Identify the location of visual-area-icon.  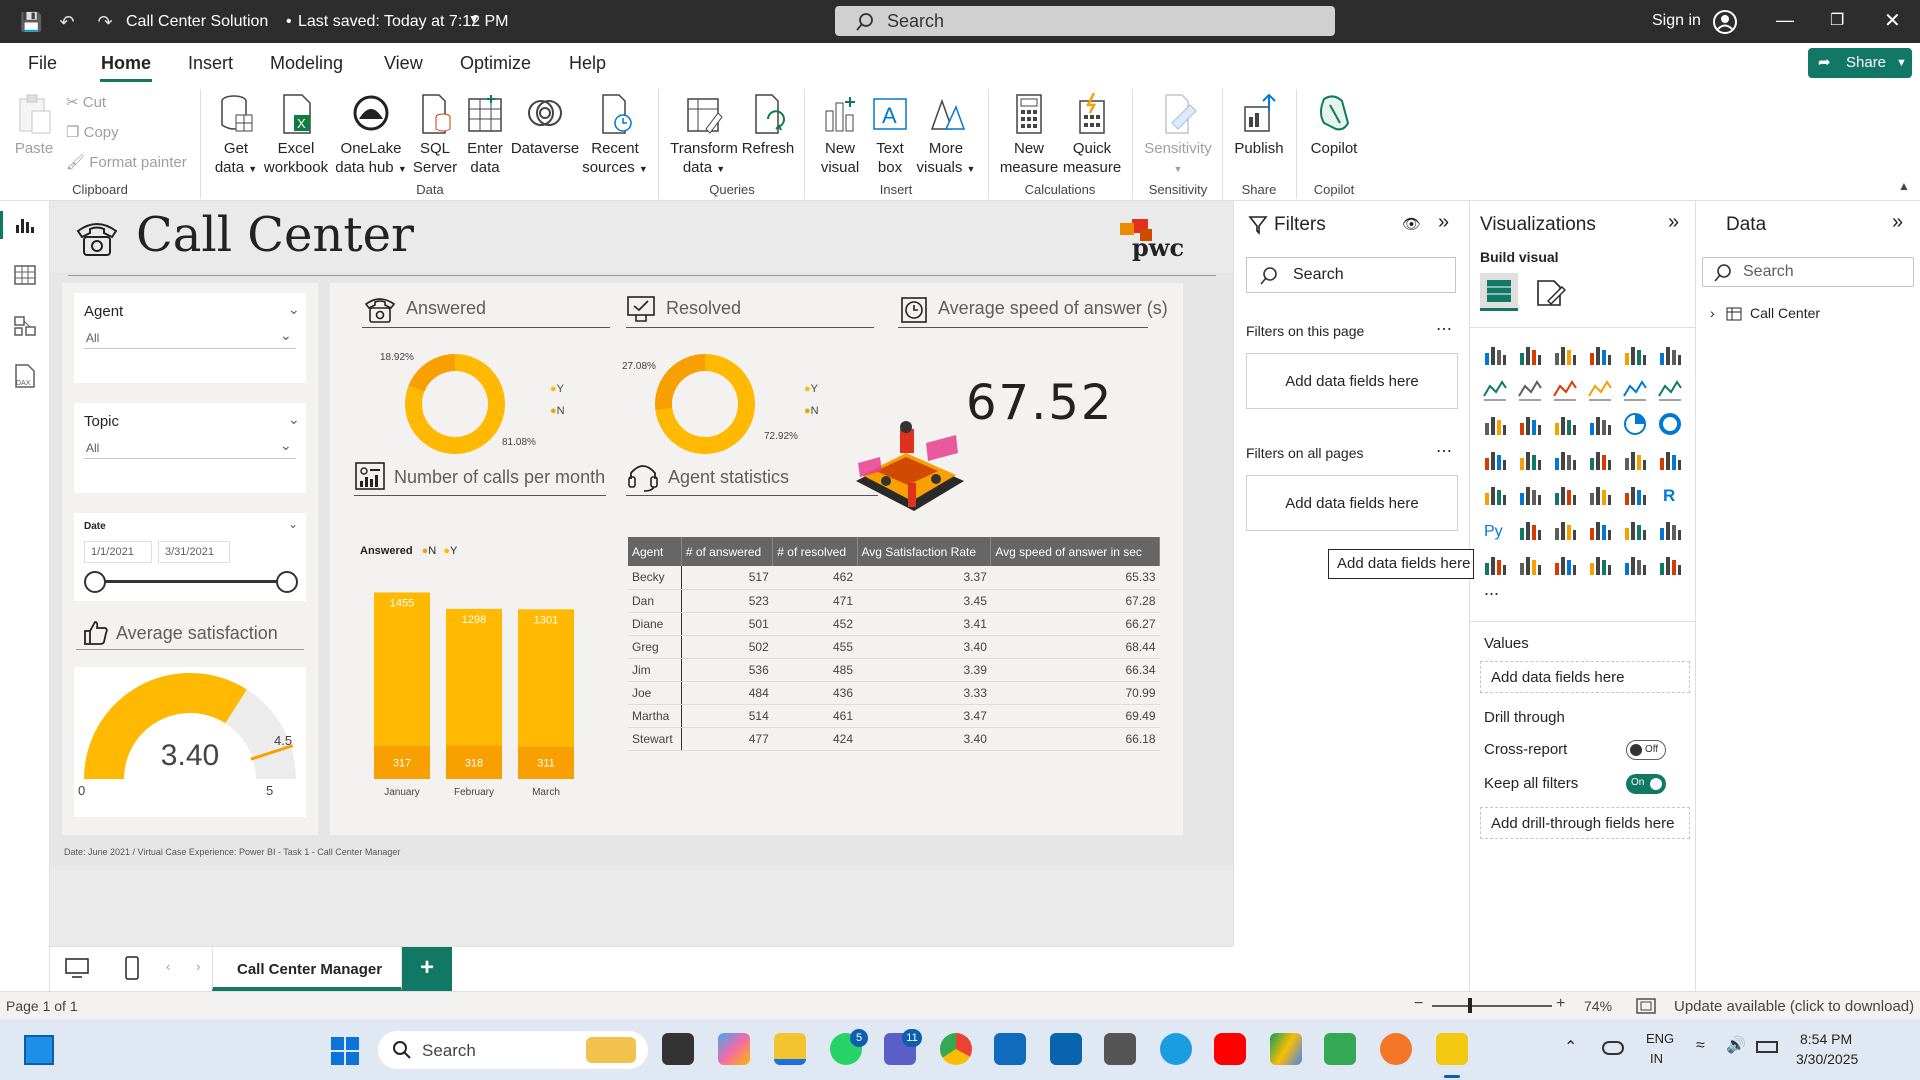
(1530, 389).